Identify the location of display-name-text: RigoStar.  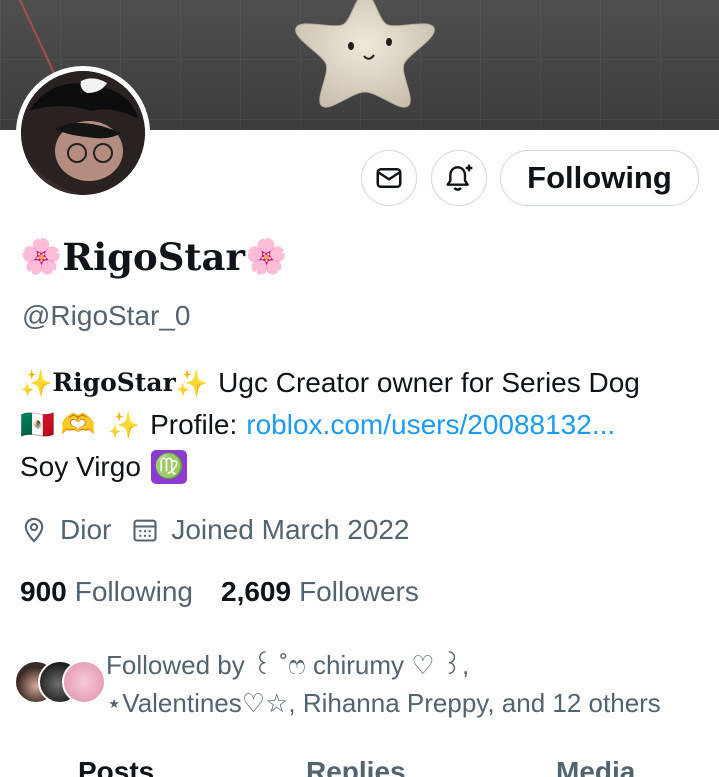
(153, 257).